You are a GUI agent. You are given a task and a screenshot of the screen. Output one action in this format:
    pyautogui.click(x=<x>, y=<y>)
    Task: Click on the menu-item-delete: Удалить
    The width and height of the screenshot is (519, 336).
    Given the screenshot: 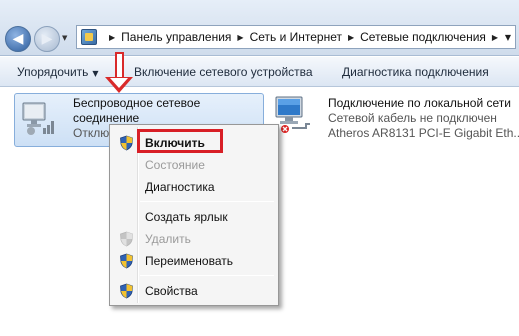 What is the action you would take?
    pyautogui.click(x=194, y=239)
    